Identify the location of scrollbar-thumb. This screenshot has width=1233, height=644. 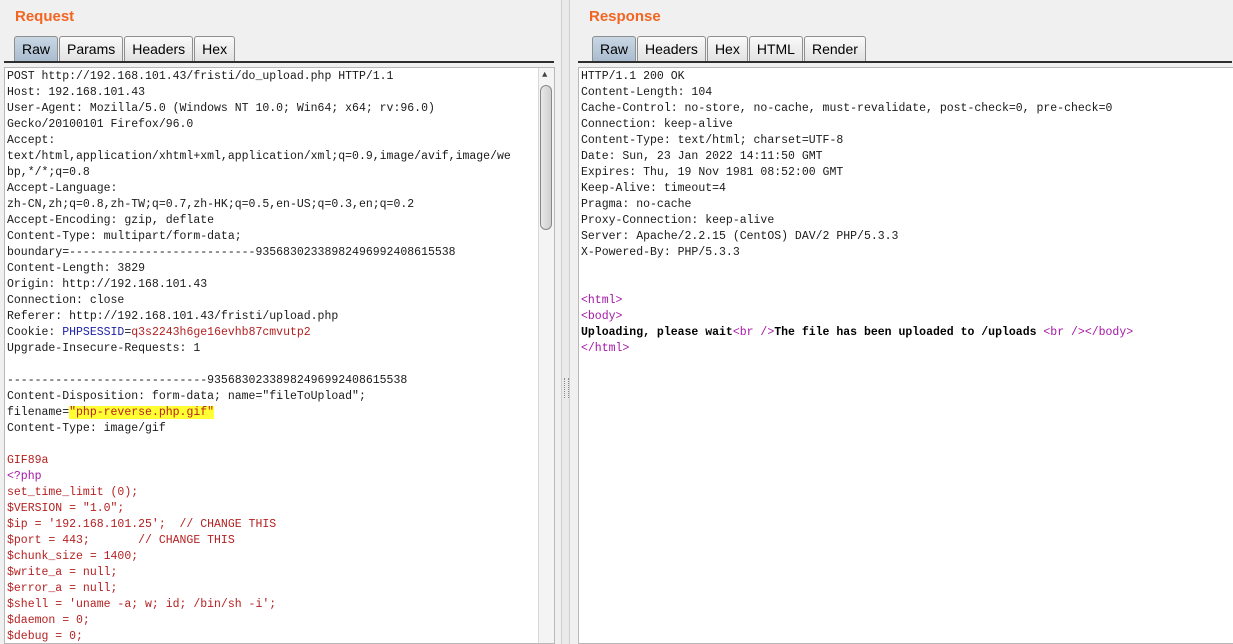
(546, 157).